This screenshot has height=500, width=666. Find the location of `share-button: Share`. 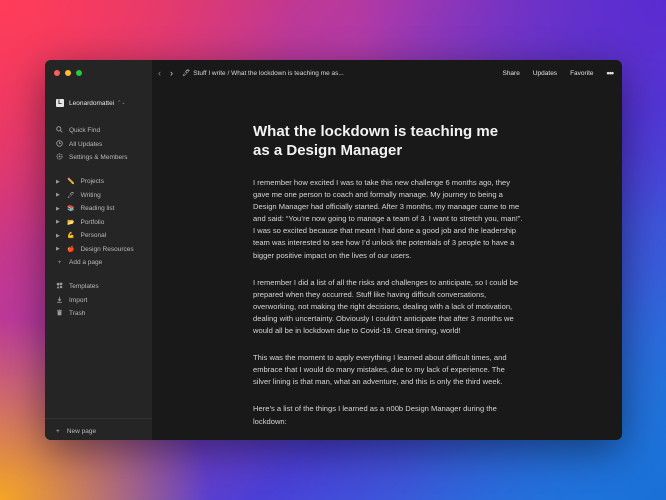

share-button: Share is located at coordinates (510, 73).